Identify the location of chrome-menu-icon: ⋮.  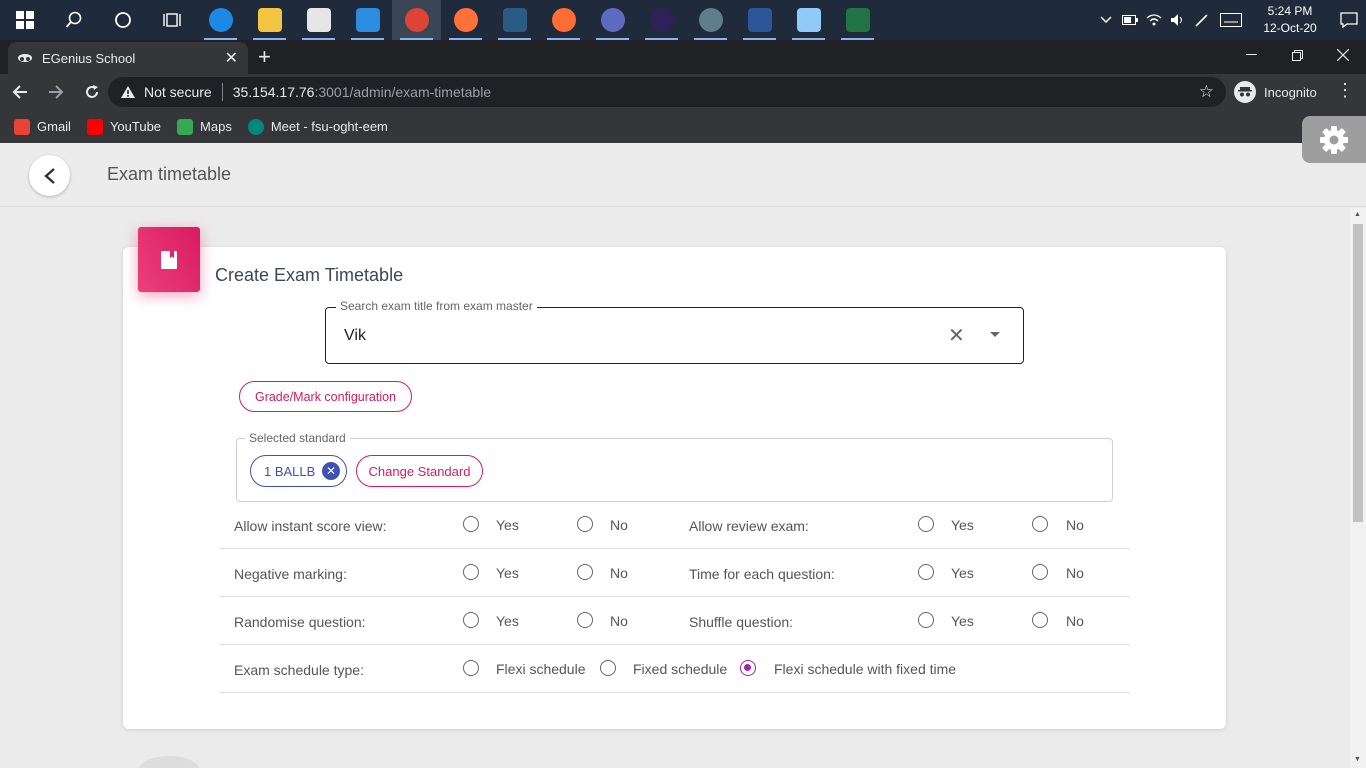
(1345, 90).